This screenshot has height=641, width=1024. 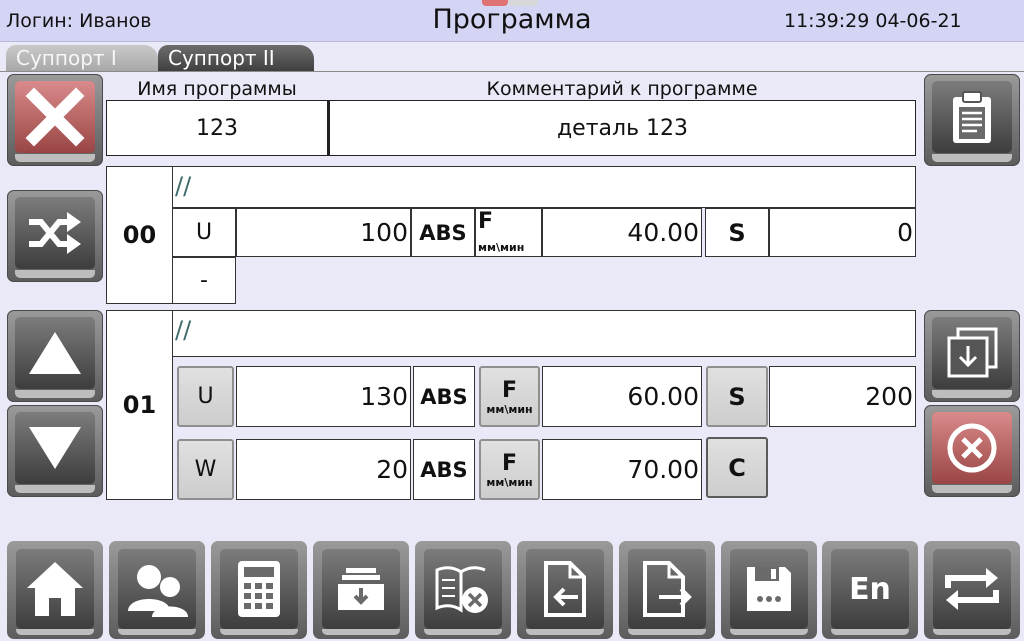 I want to click on home-icon, so click(x=55, y=589).